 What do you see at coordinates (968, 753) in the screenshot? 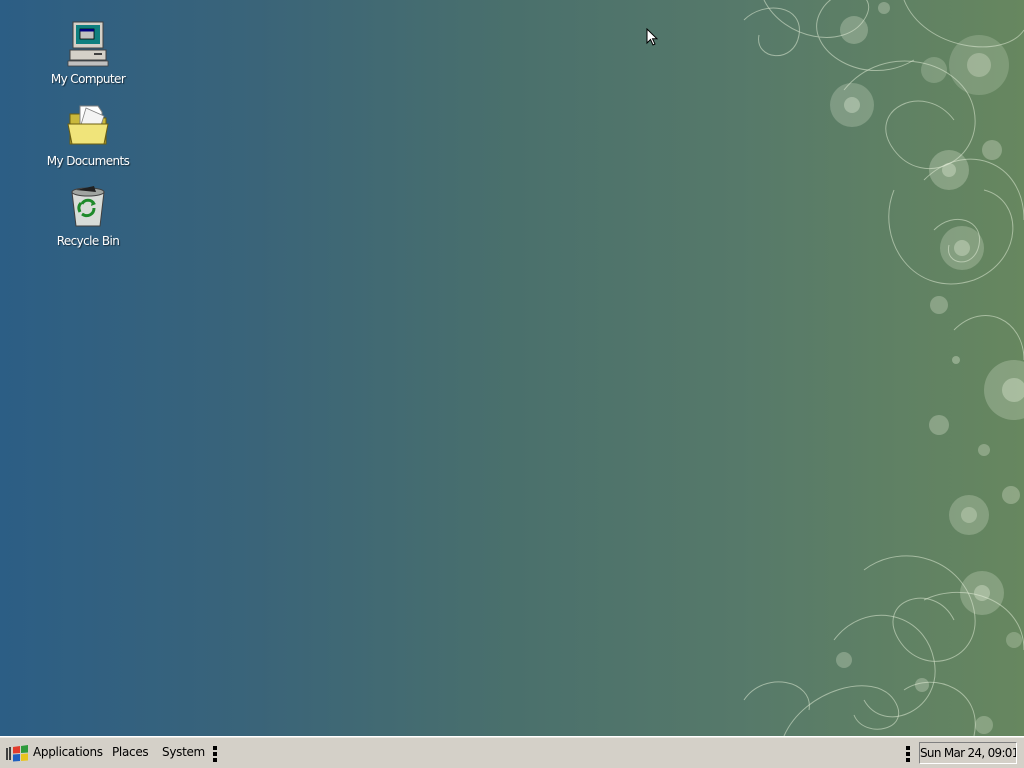
I see `clock: Sun Mar 24, 09:01` at bounding box center [968, 753].